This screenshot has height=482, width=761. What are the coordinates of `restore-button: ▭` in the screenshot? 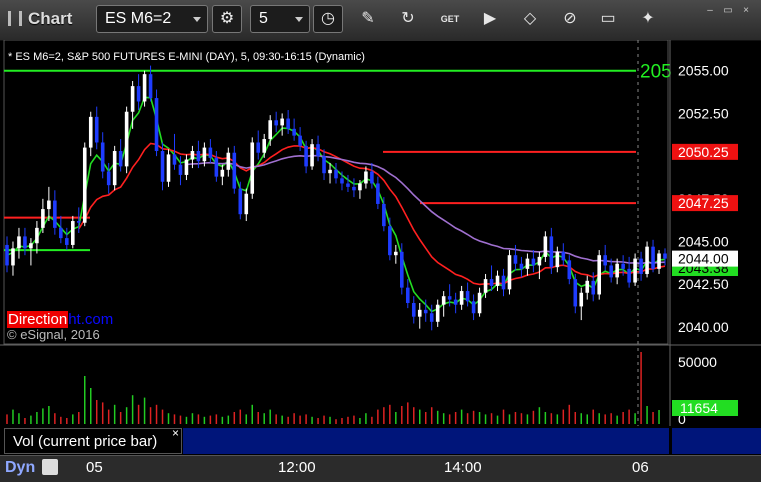 It's located at (728, 11).